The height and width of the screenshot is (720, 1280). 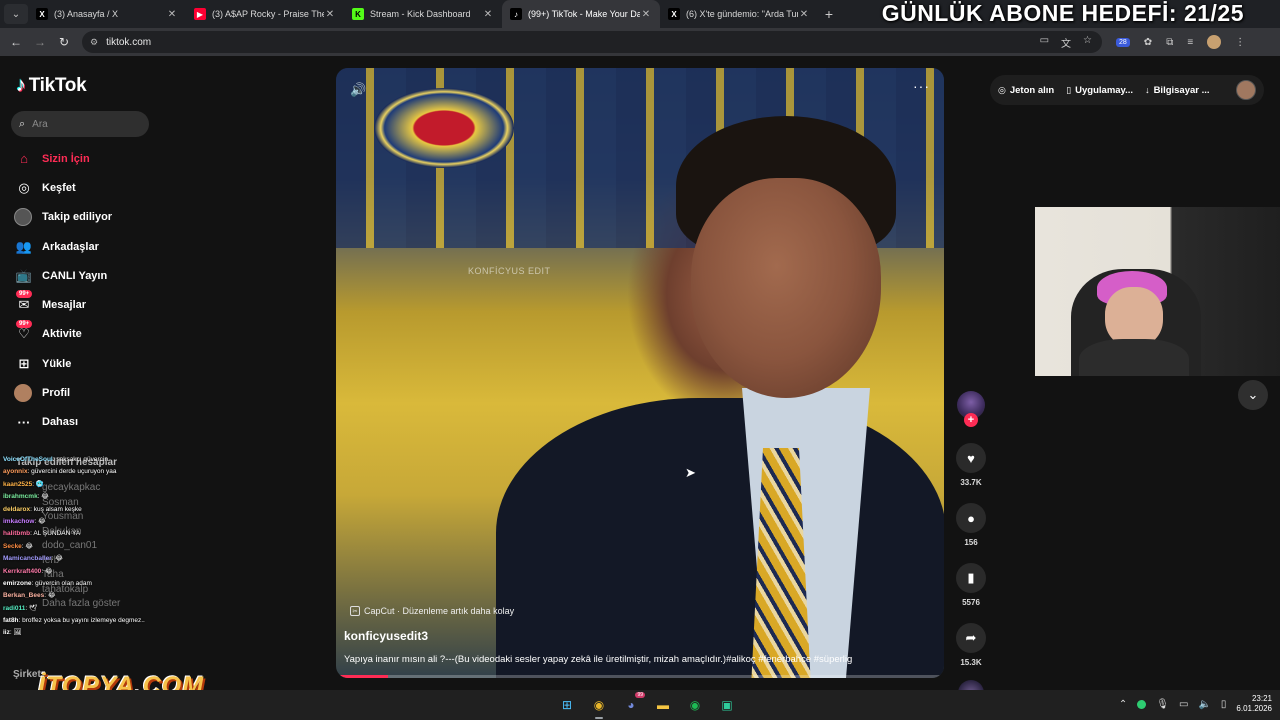 What do you see at coordinates (1134, 357) in the screenshot?
I see `streamer-body` at bounding box center [1134, 357].